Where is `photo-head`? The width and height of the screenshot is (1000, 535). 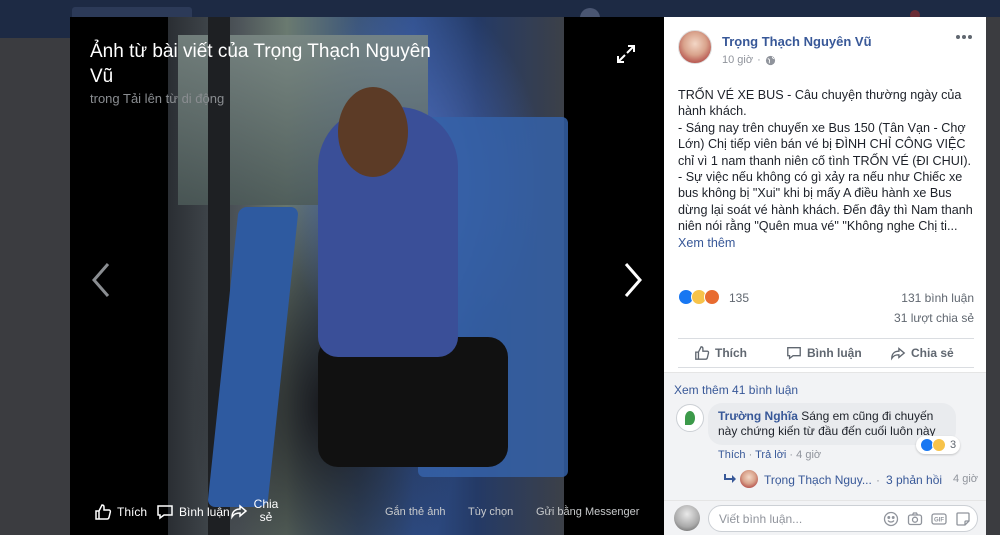 photo-head is located at coordinates (373, 132).